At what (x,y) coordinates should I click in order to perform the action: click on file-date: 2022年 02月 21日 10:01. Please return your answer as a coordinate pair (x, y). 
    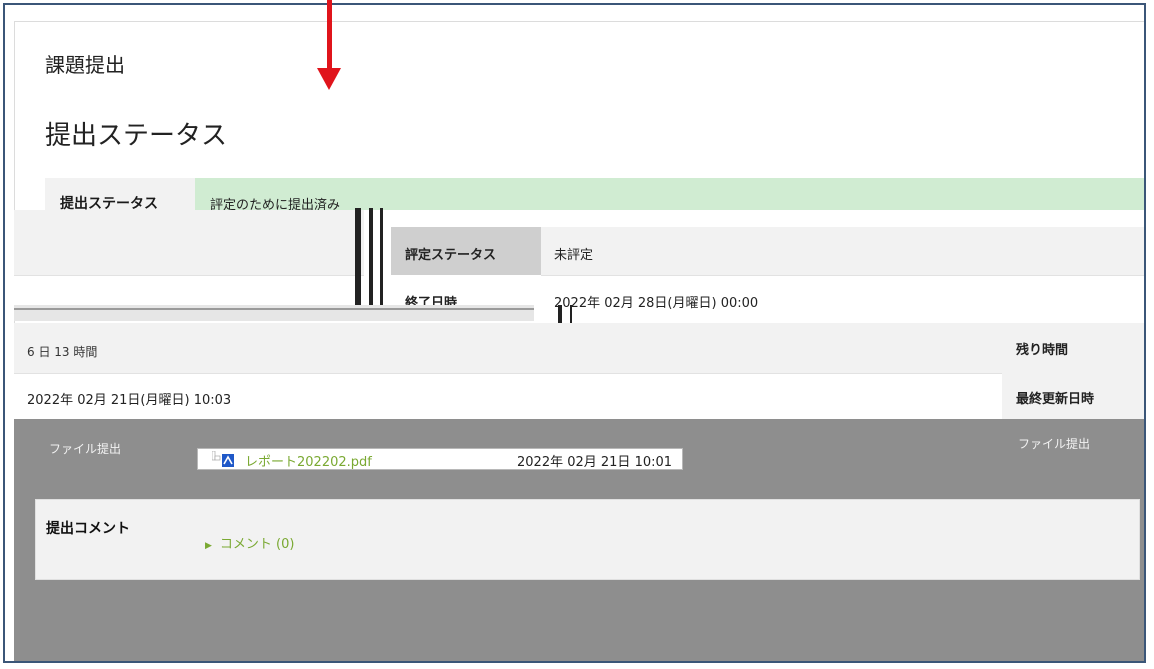
    Looking at the image, I should click on (595, 462).